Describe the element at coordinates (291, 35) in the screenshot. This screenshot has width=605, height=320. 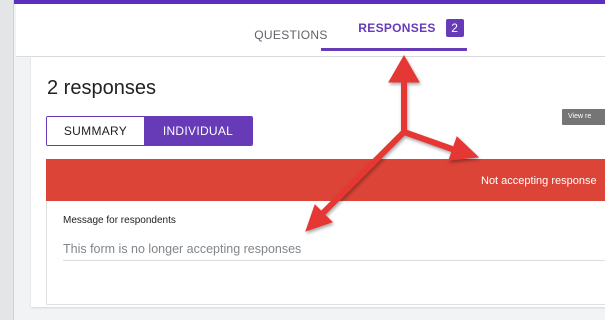
I see `tab-questions-label: QUESTIONS` at that location.